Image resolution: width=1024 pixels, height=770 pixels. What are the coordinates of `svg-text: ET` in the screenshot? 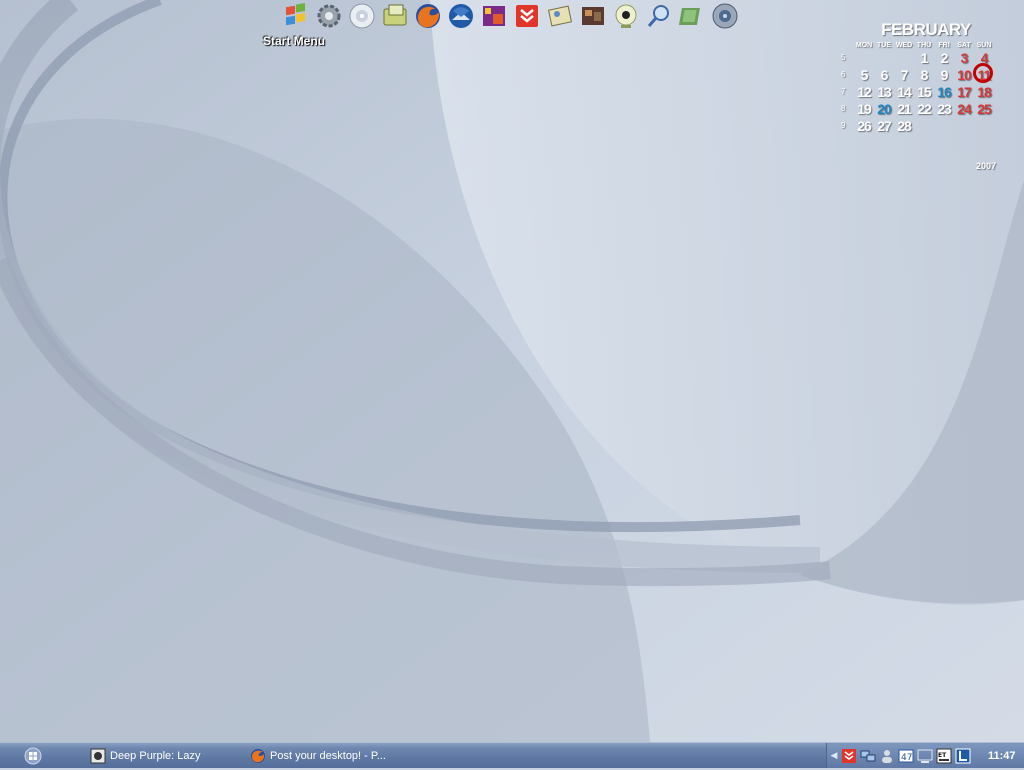 It's located at (942, 755).